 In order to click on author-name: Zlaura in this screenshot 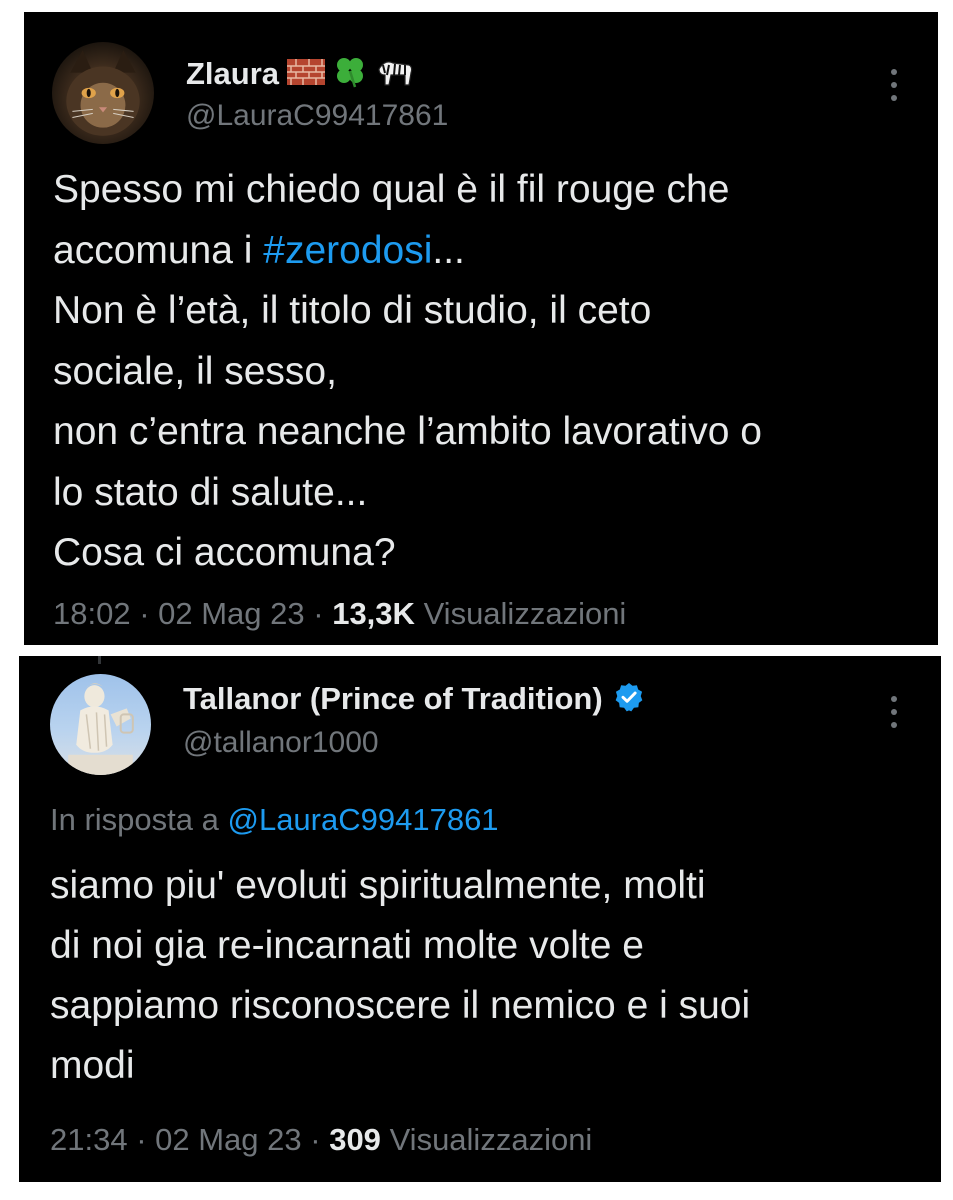, I will do `click(232, 74)`.